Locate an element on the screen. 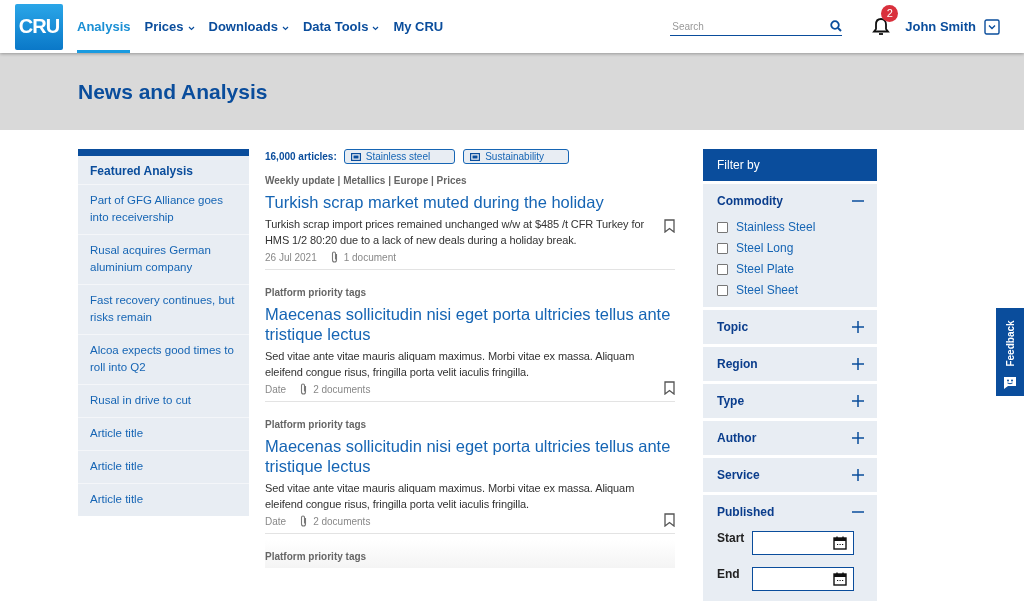  section-title: Published is located at coordinates (746, 512).